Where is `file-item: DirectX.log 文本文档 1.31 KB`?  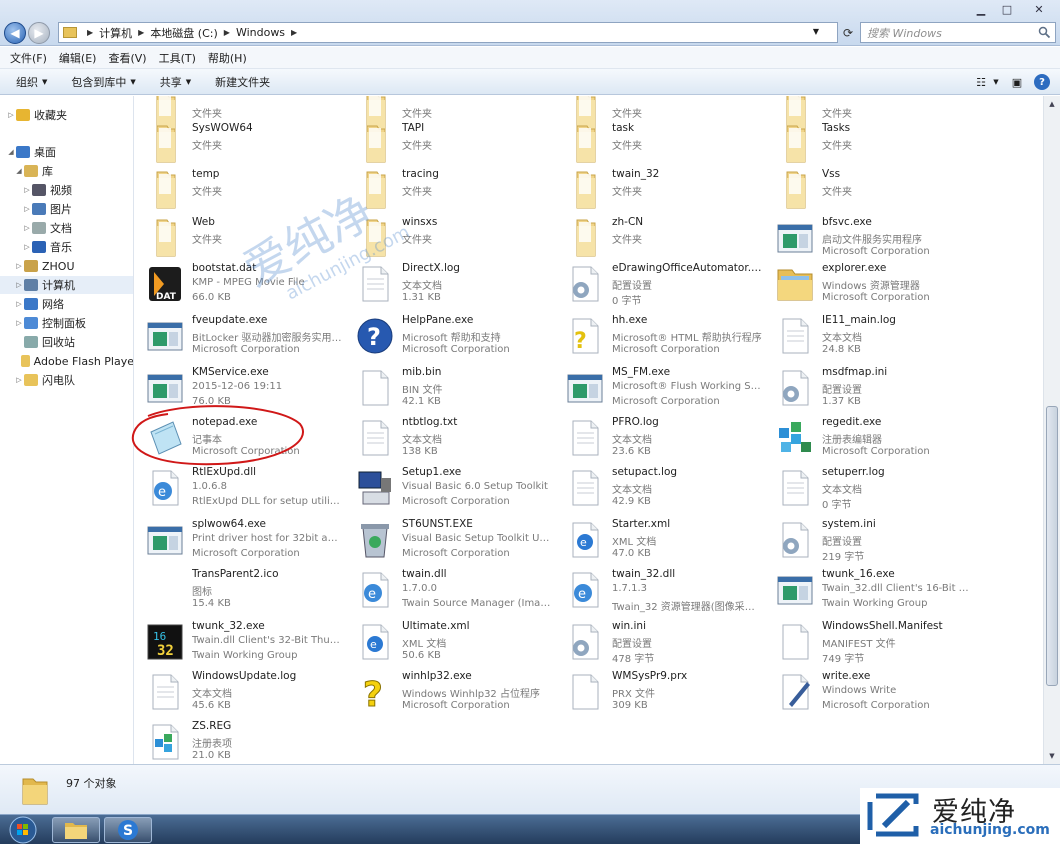
file-item: DirectX.log 文本文档 1.31 KB is located at coordinates (447, 284).